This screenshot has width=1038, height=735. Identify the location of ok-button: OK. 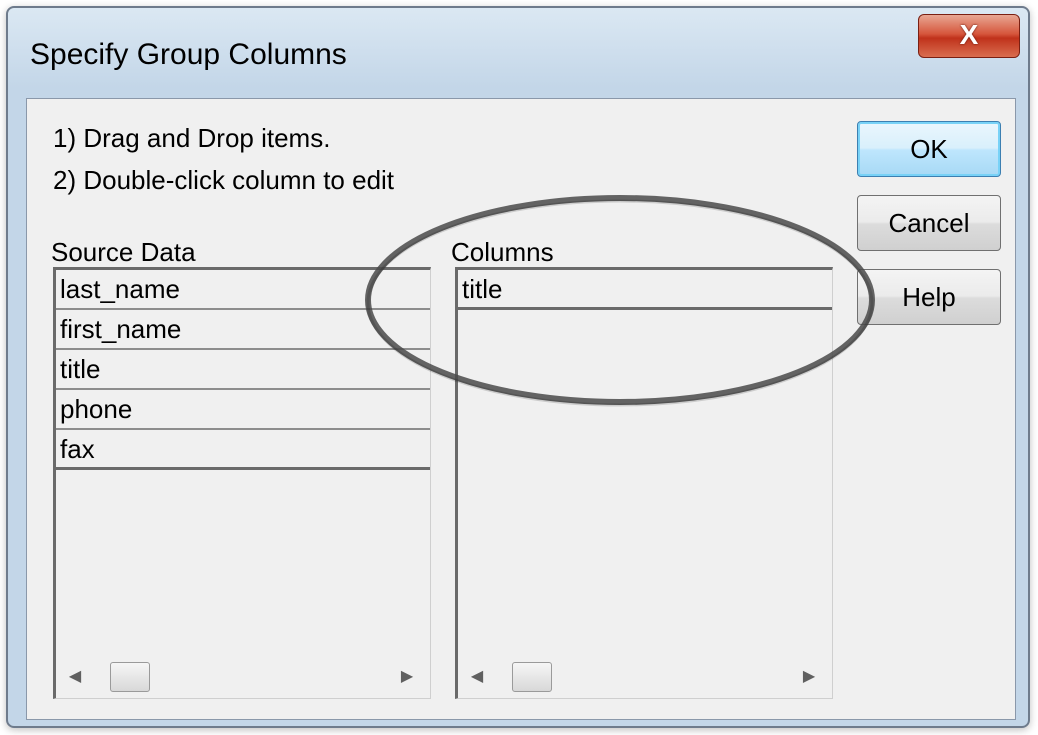
(929, 149).